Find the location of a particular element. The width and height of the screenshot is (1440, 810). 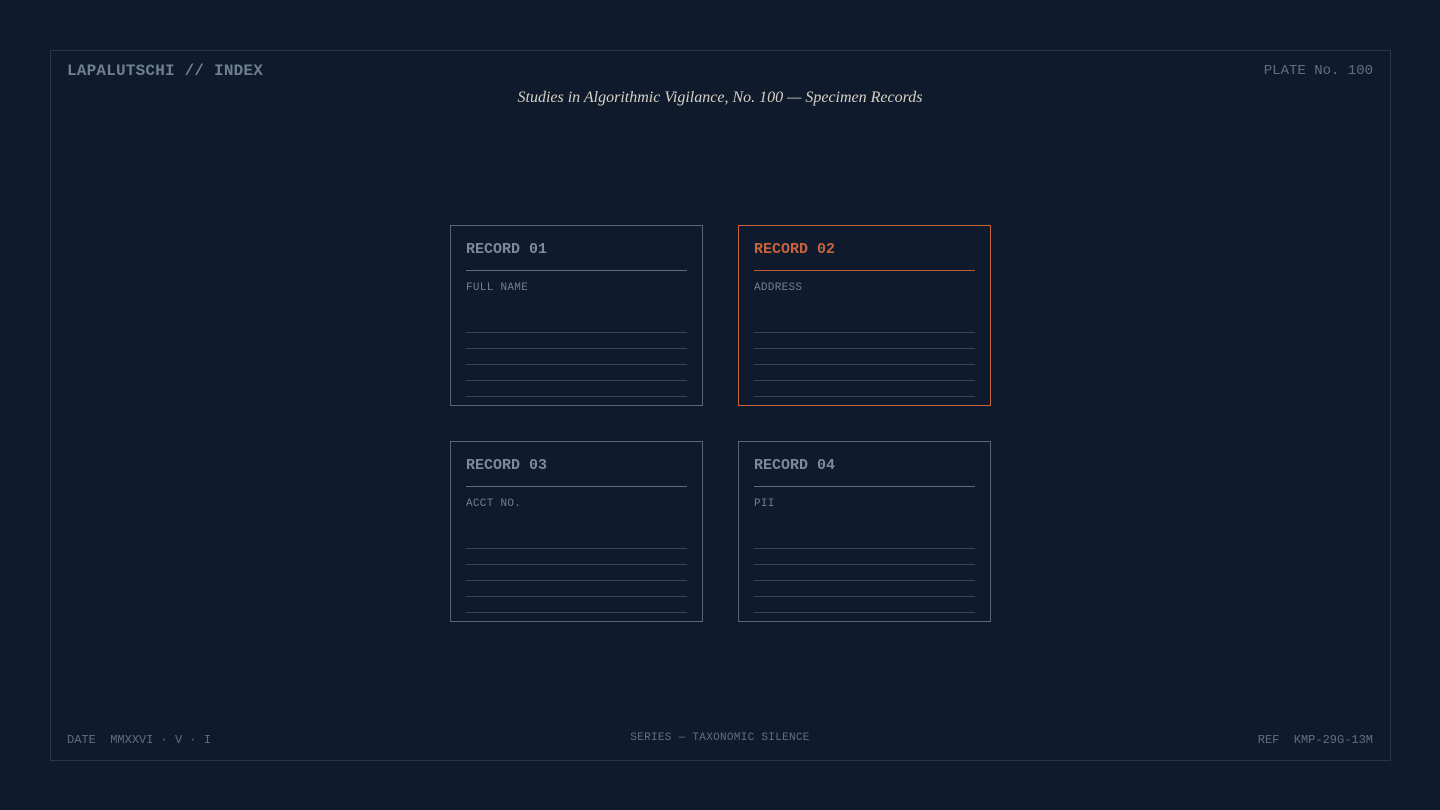

record-card-03: RECORD 03 ACCT NO. is located at coordinates (576, 531).